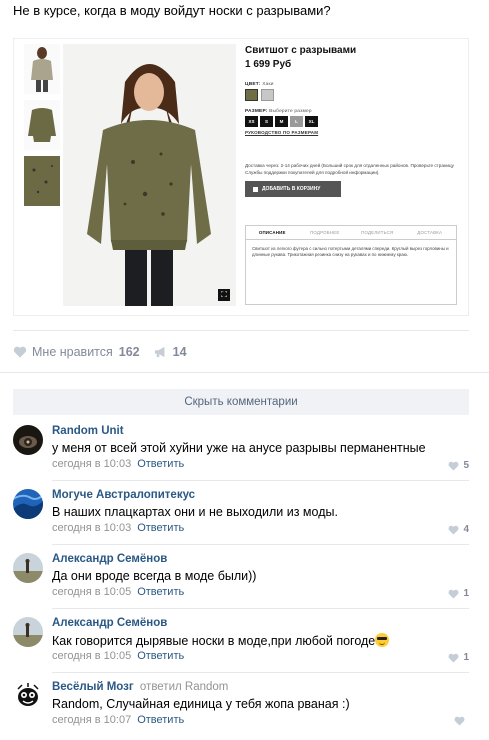 This screenshot has width=489, height=740. Describe the element at coordinates (88, 431) in the screenshot. I see `comment-author: Random Unit` at that location.